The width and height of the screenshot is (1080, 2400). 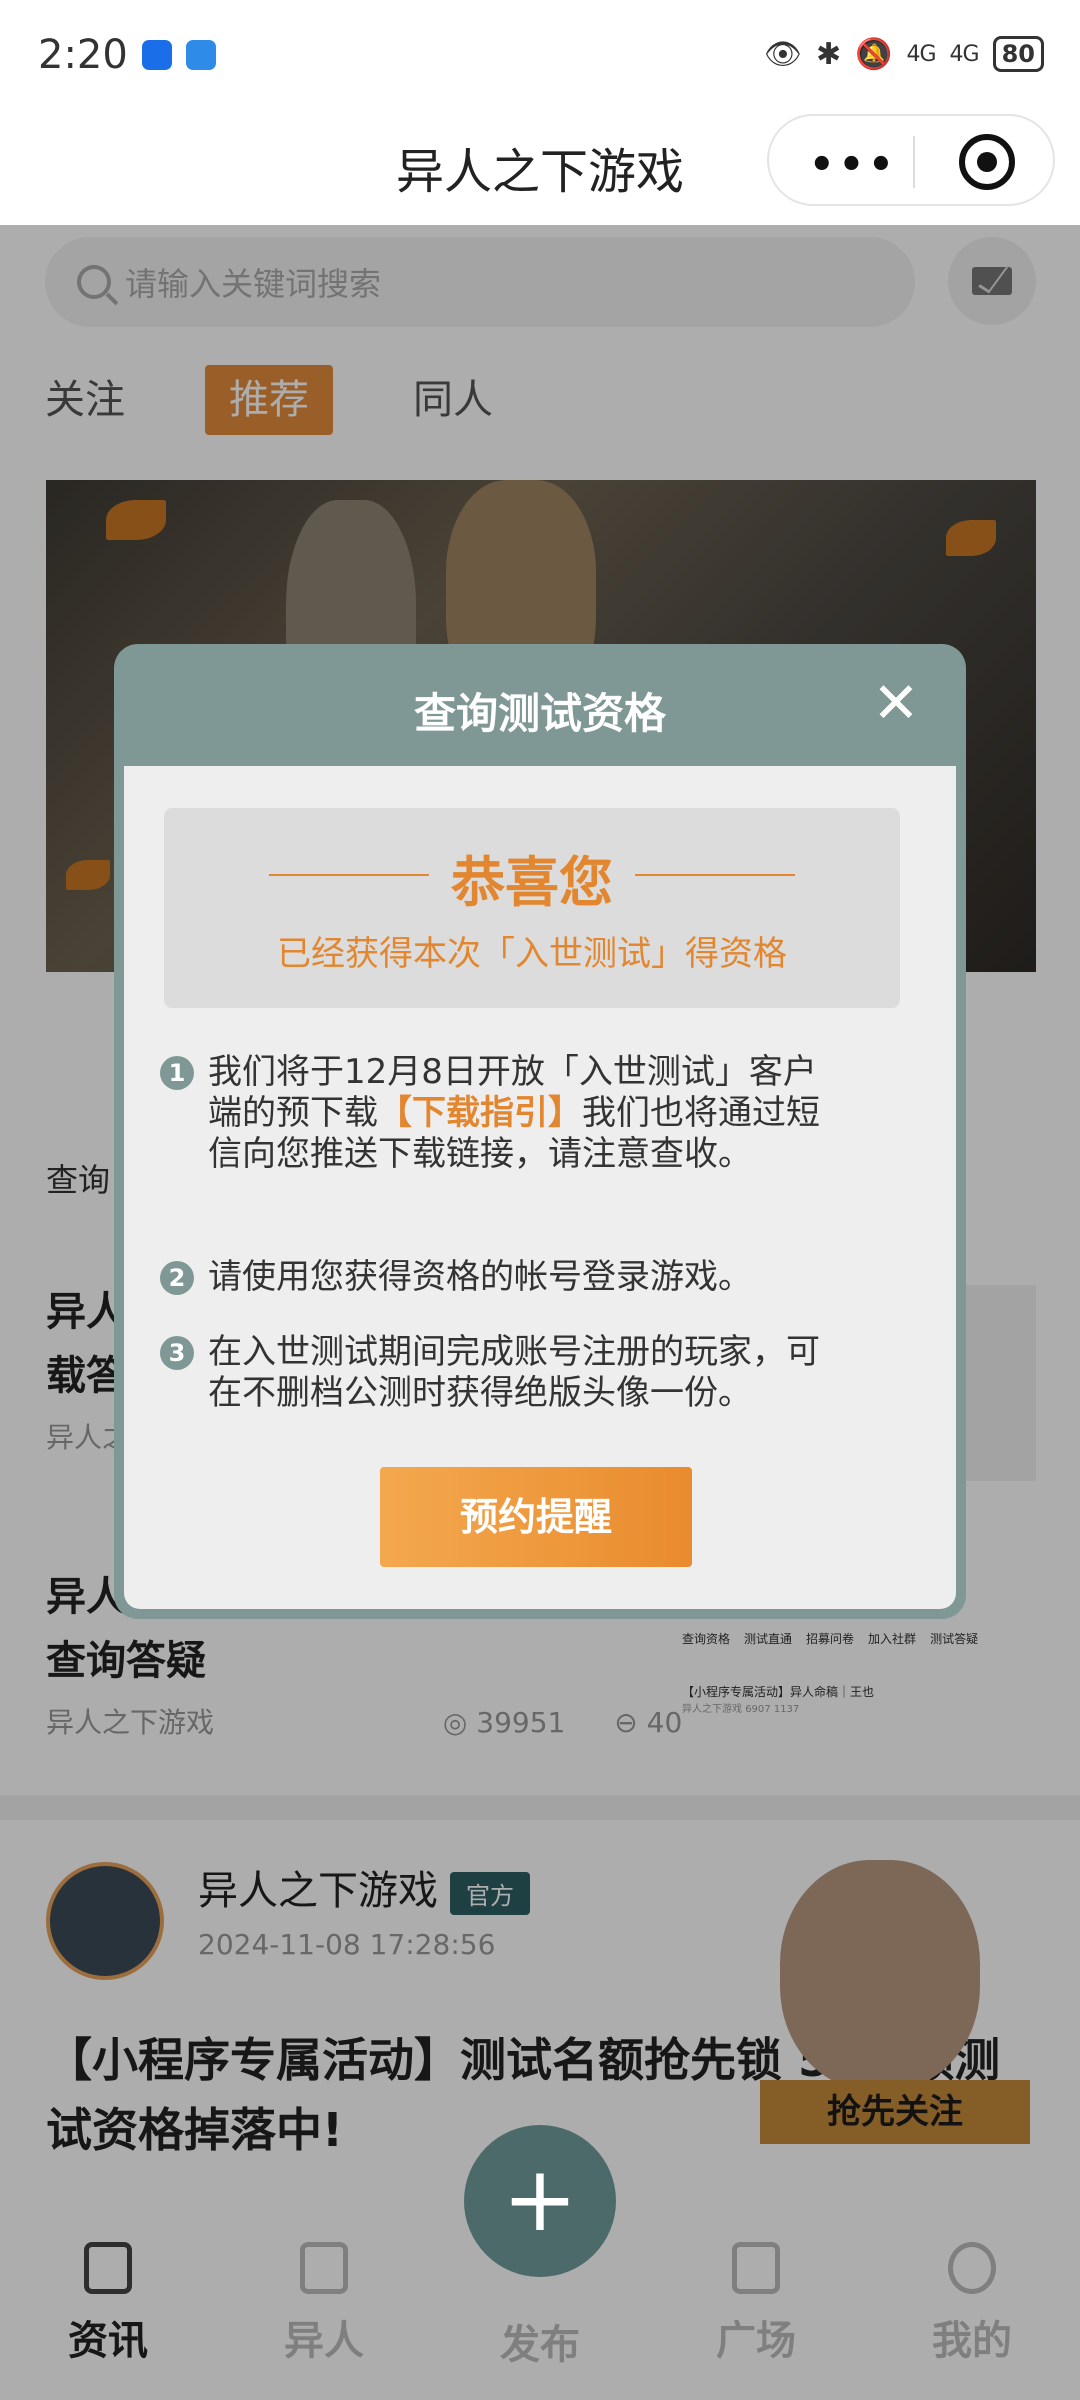 What do you see at coordinates (480, 1277) in the screenshot?
I see `step-text: 请使用您获得资格的帐号登录游戏。` at bounding box center [480, 1277].